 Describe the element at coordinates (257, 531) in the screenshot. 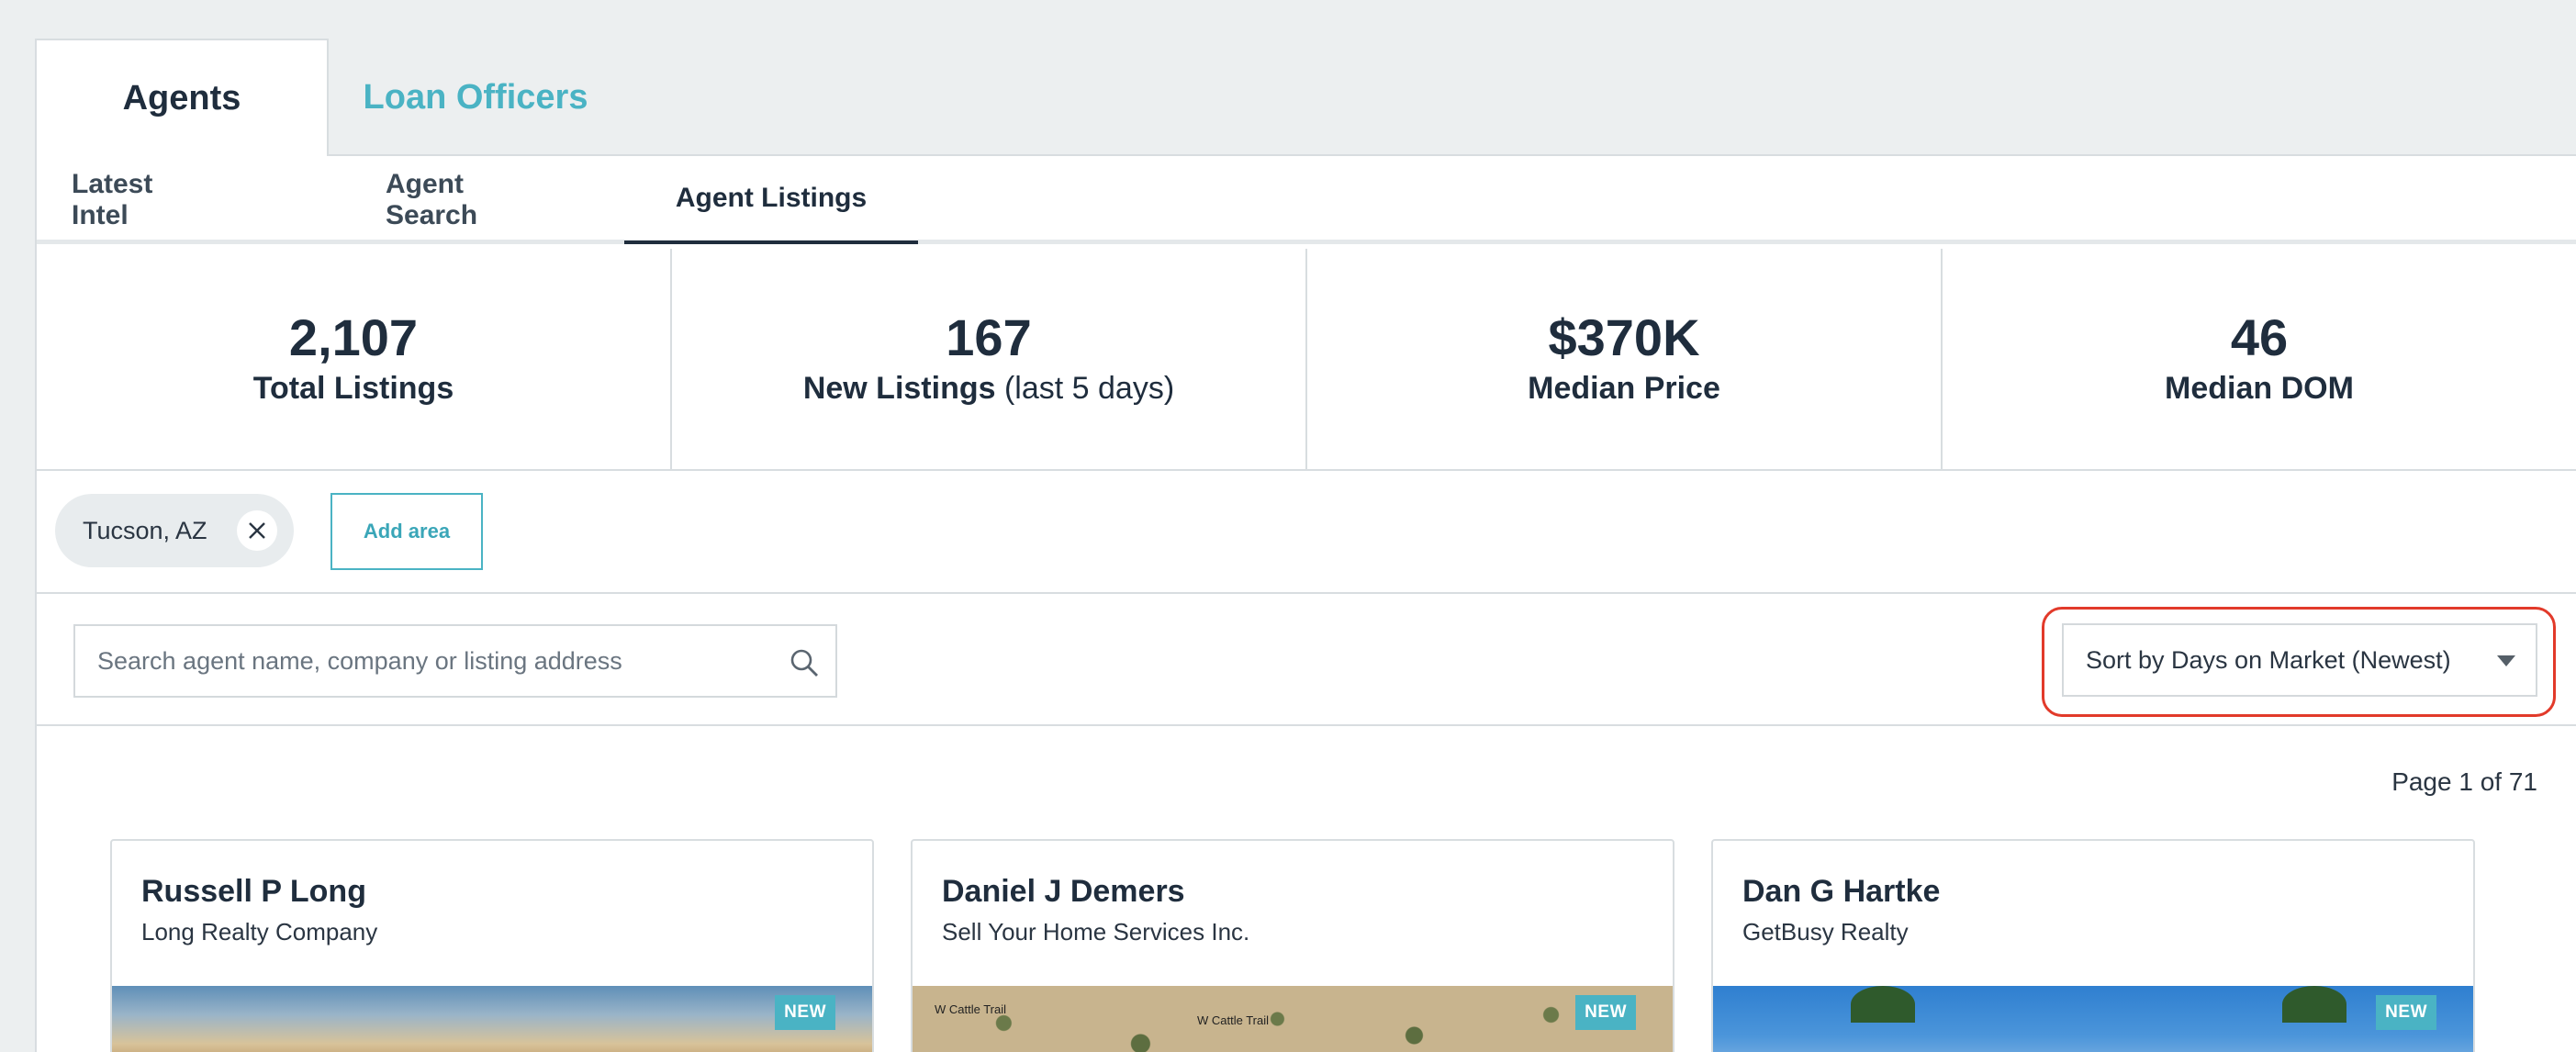

I see `close-icon` at that location.